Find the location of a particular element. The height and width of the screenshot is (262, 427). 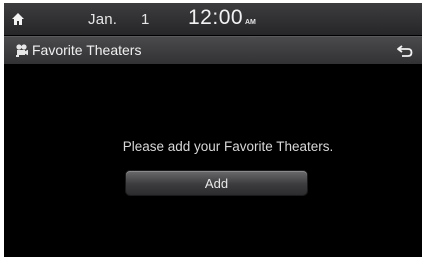

clock-ampm: AM is located at coordinates (250, 22).